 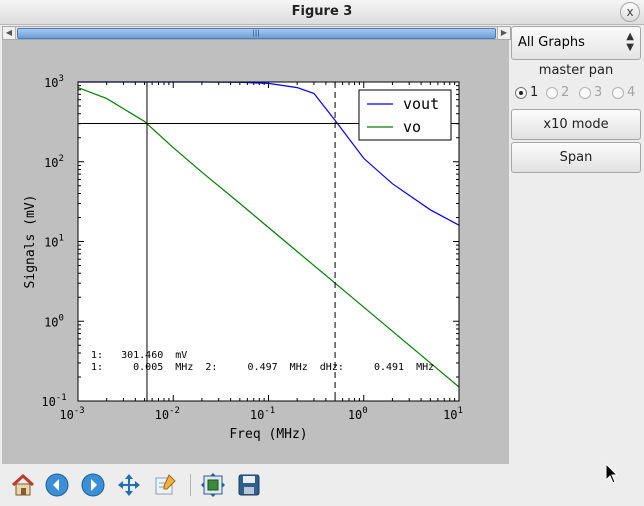 I want to click on home-icon, so click(x=23, y=485).